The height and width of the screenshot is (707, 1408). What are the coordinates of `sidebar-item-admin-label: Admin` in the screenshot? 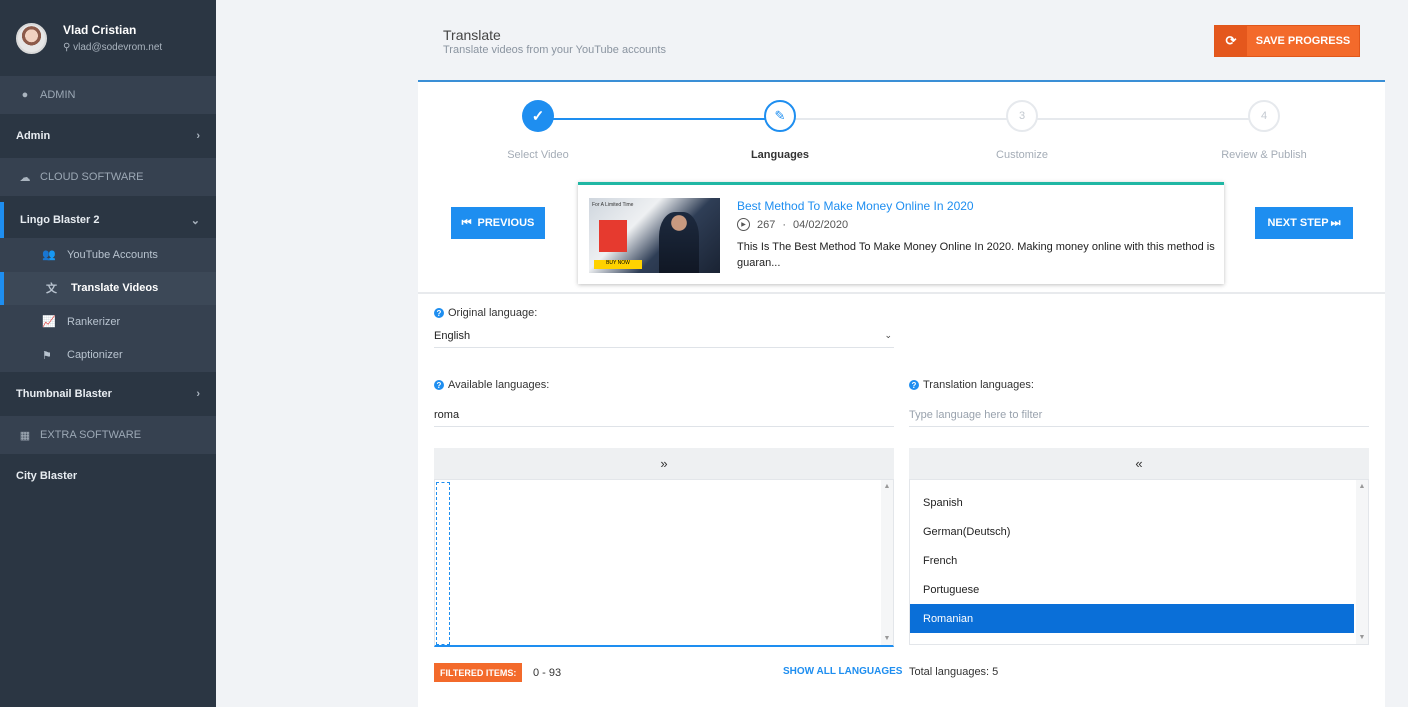 It's located at (33, 136).